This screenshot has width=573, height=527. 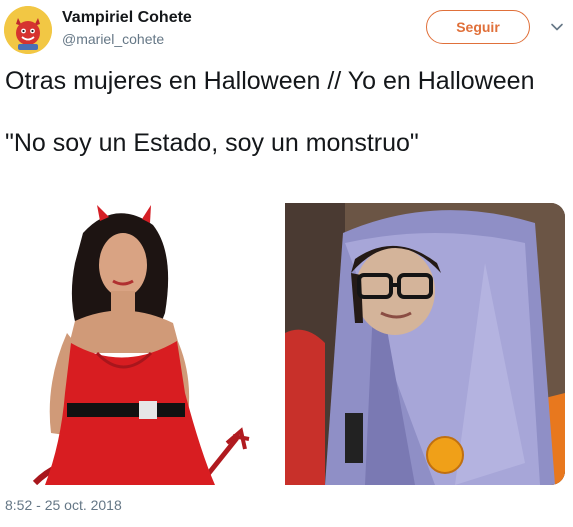 I want to click on chevron-down-icon, so click(x=557, y=27).